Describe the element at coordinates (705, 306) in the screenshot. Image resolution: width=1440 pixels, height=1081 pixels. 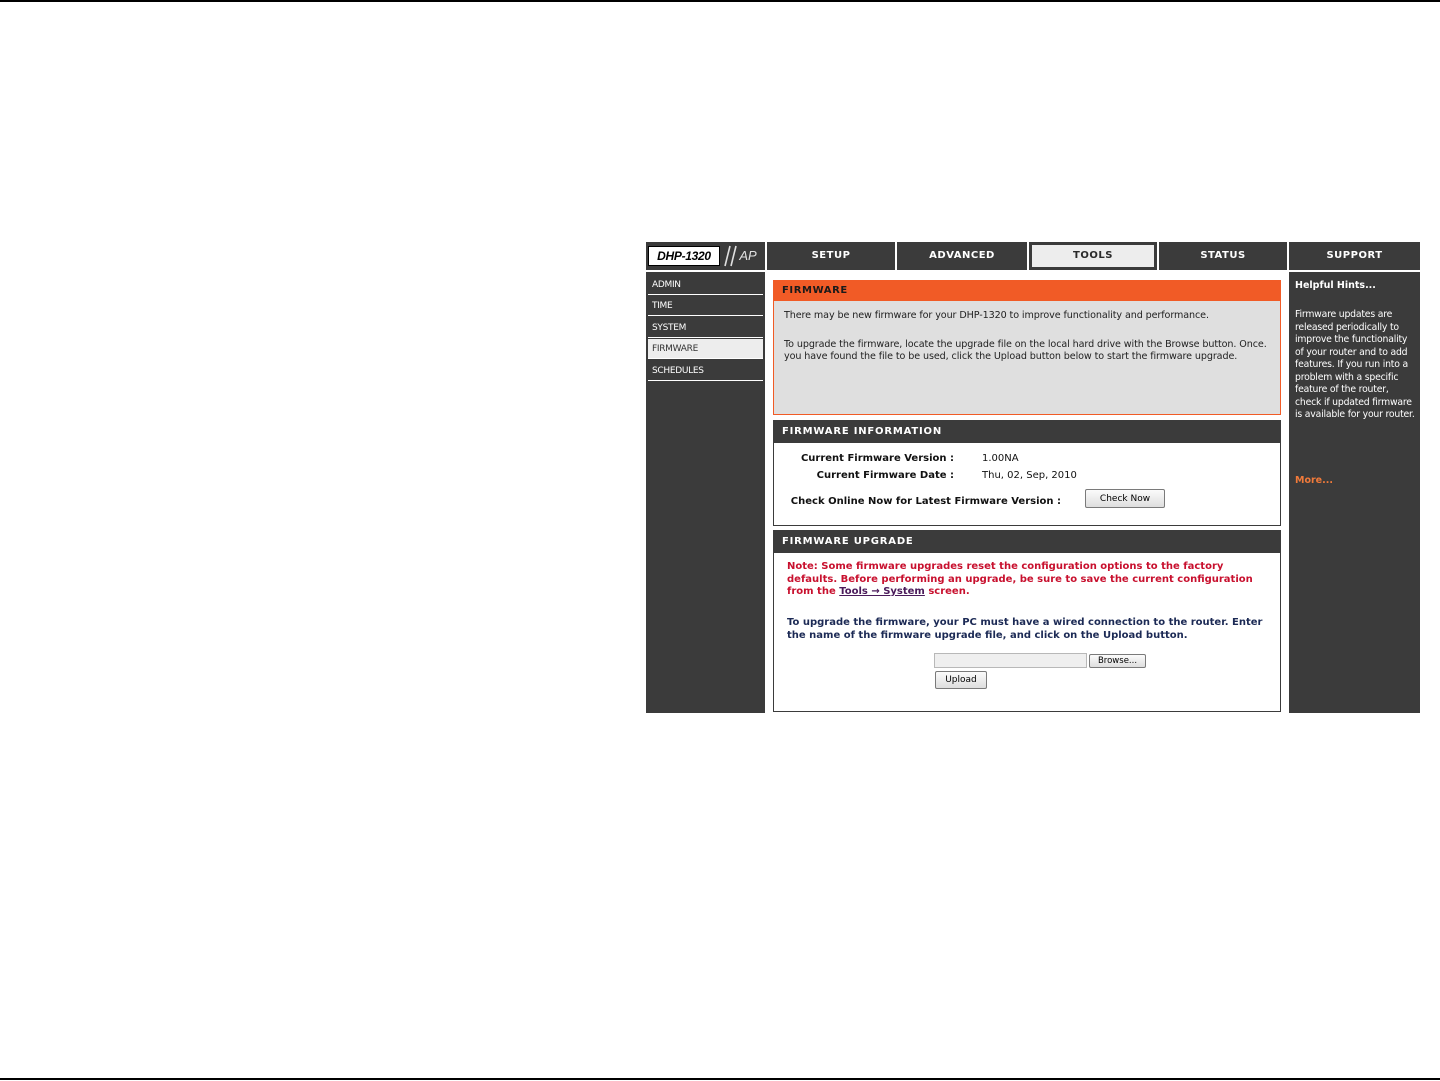
I see `sidebar-item-time: TIME` at that location.